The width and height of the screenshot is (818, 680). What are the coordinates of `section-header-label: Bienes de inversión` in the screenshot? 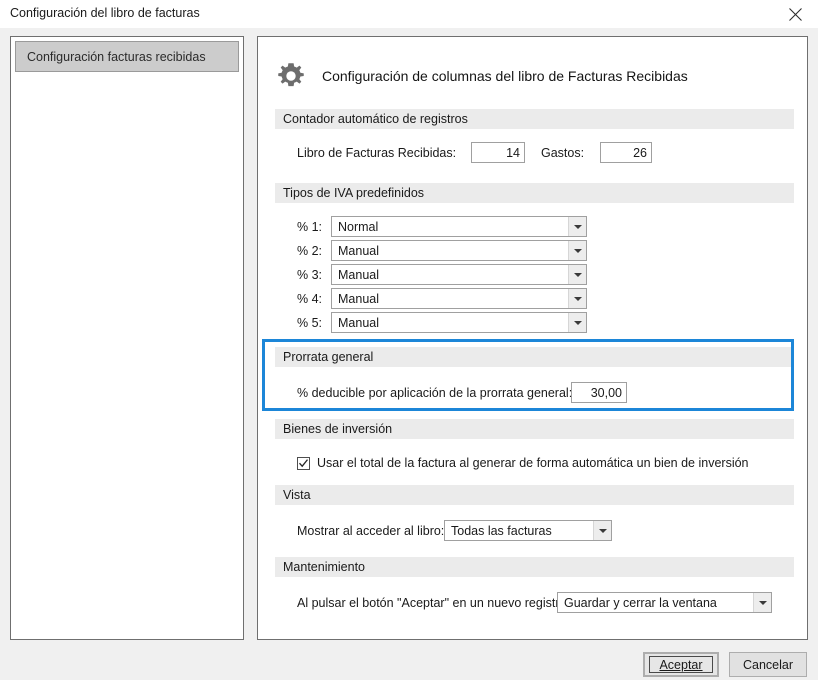 It's located at (338, 429).